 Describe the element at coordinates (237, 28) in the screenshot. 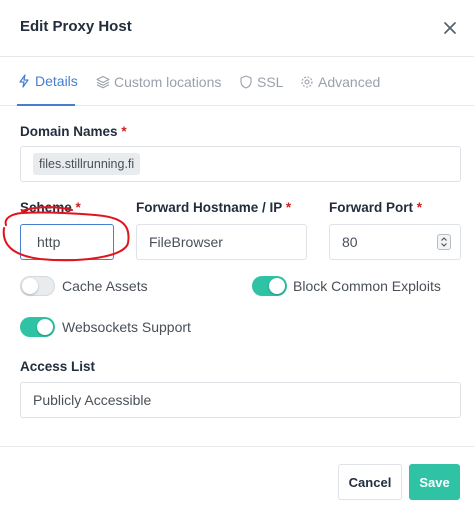

I see `modal-header: Edit Proxy Host` at that location.